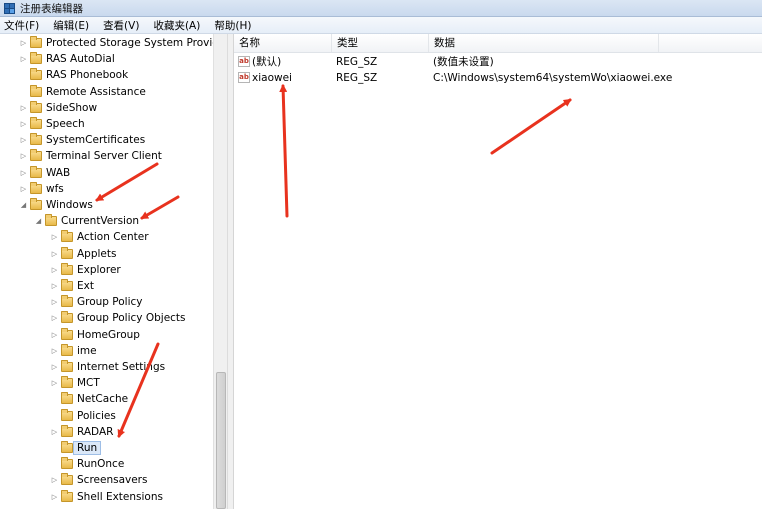 This screenshot has width=762, height=509. I want to click on tree-item: ◢ Windows, so click(56, 205).